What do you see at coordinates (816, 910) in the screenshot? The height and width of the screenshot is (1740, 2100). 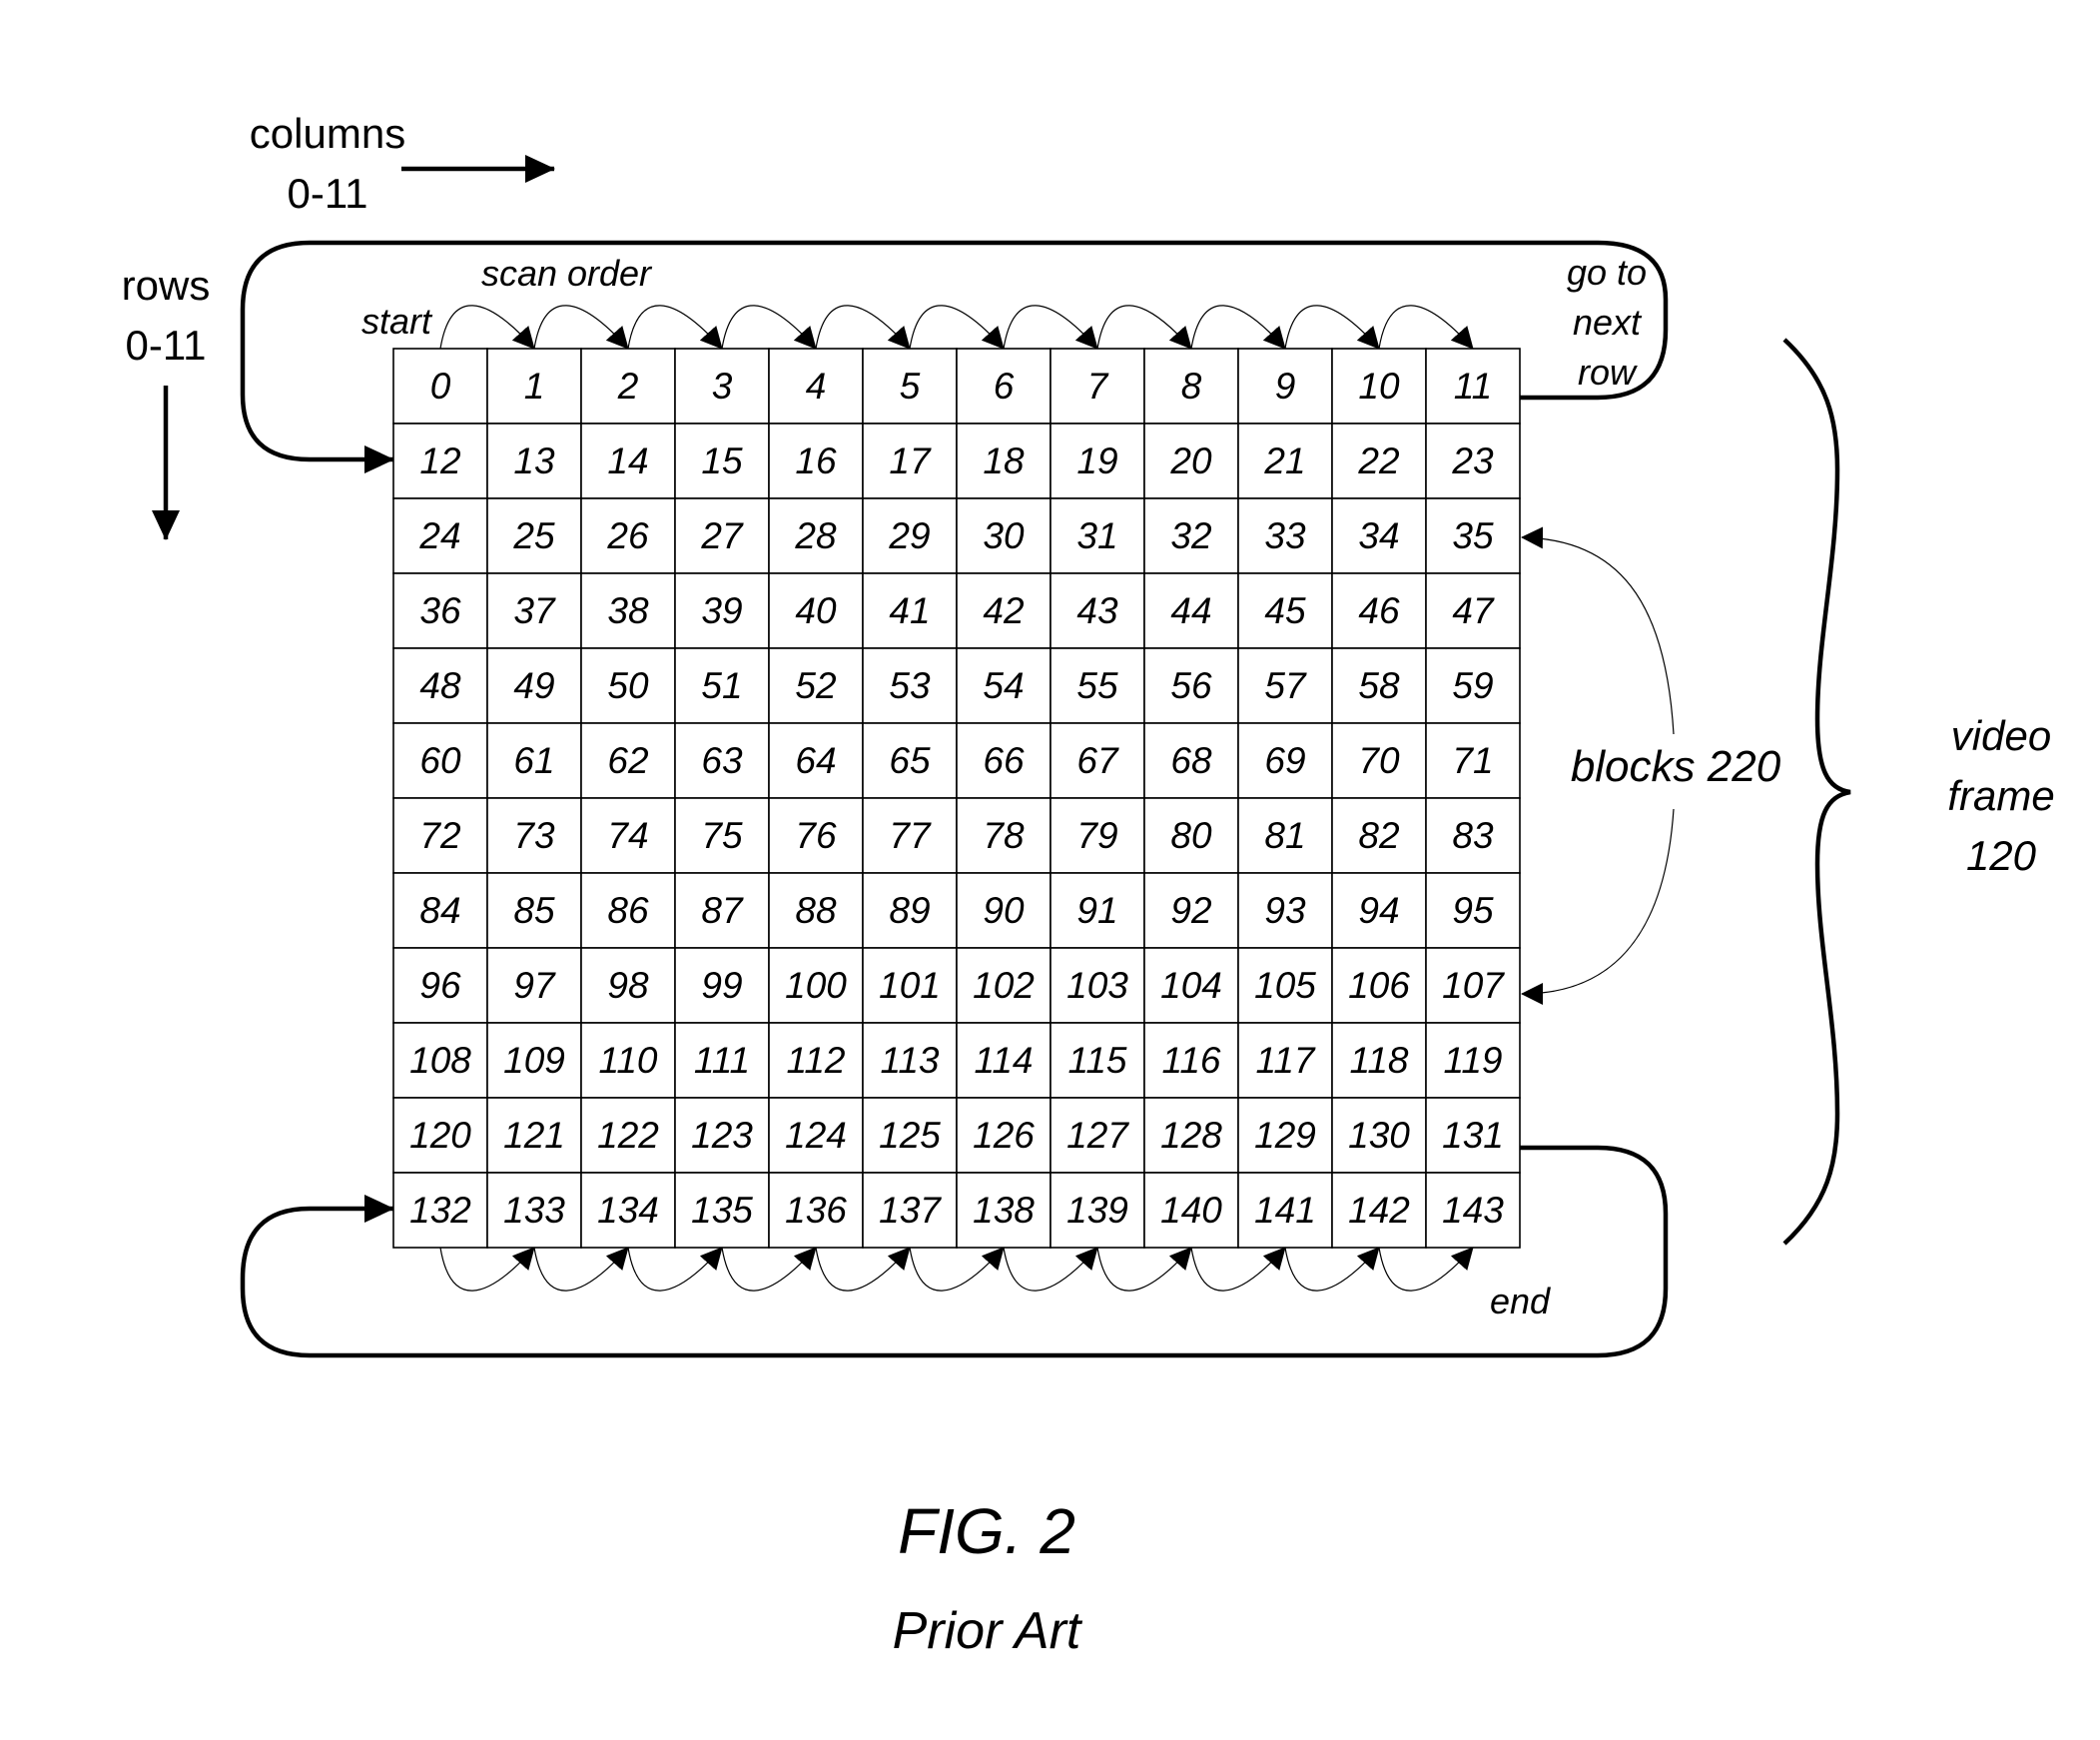 I see `block-number: 88` at bounding box center [816, 910].